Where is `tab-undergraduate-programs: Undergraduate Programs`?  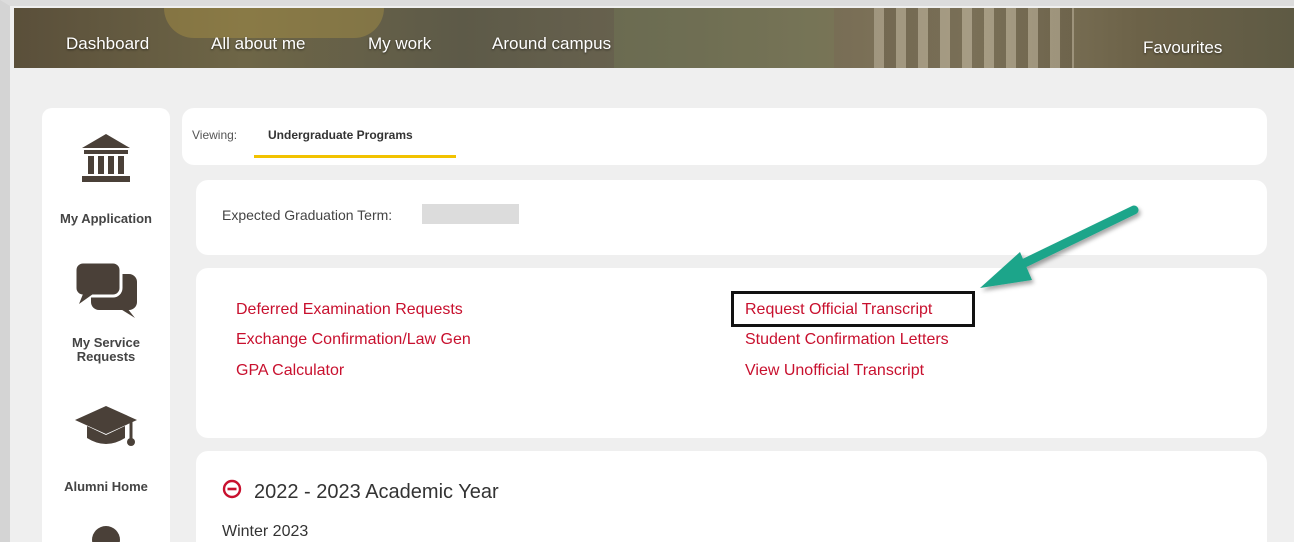
tab-undergraduate-programs: Undergraduate Programs is located at coordinates (355, 143).